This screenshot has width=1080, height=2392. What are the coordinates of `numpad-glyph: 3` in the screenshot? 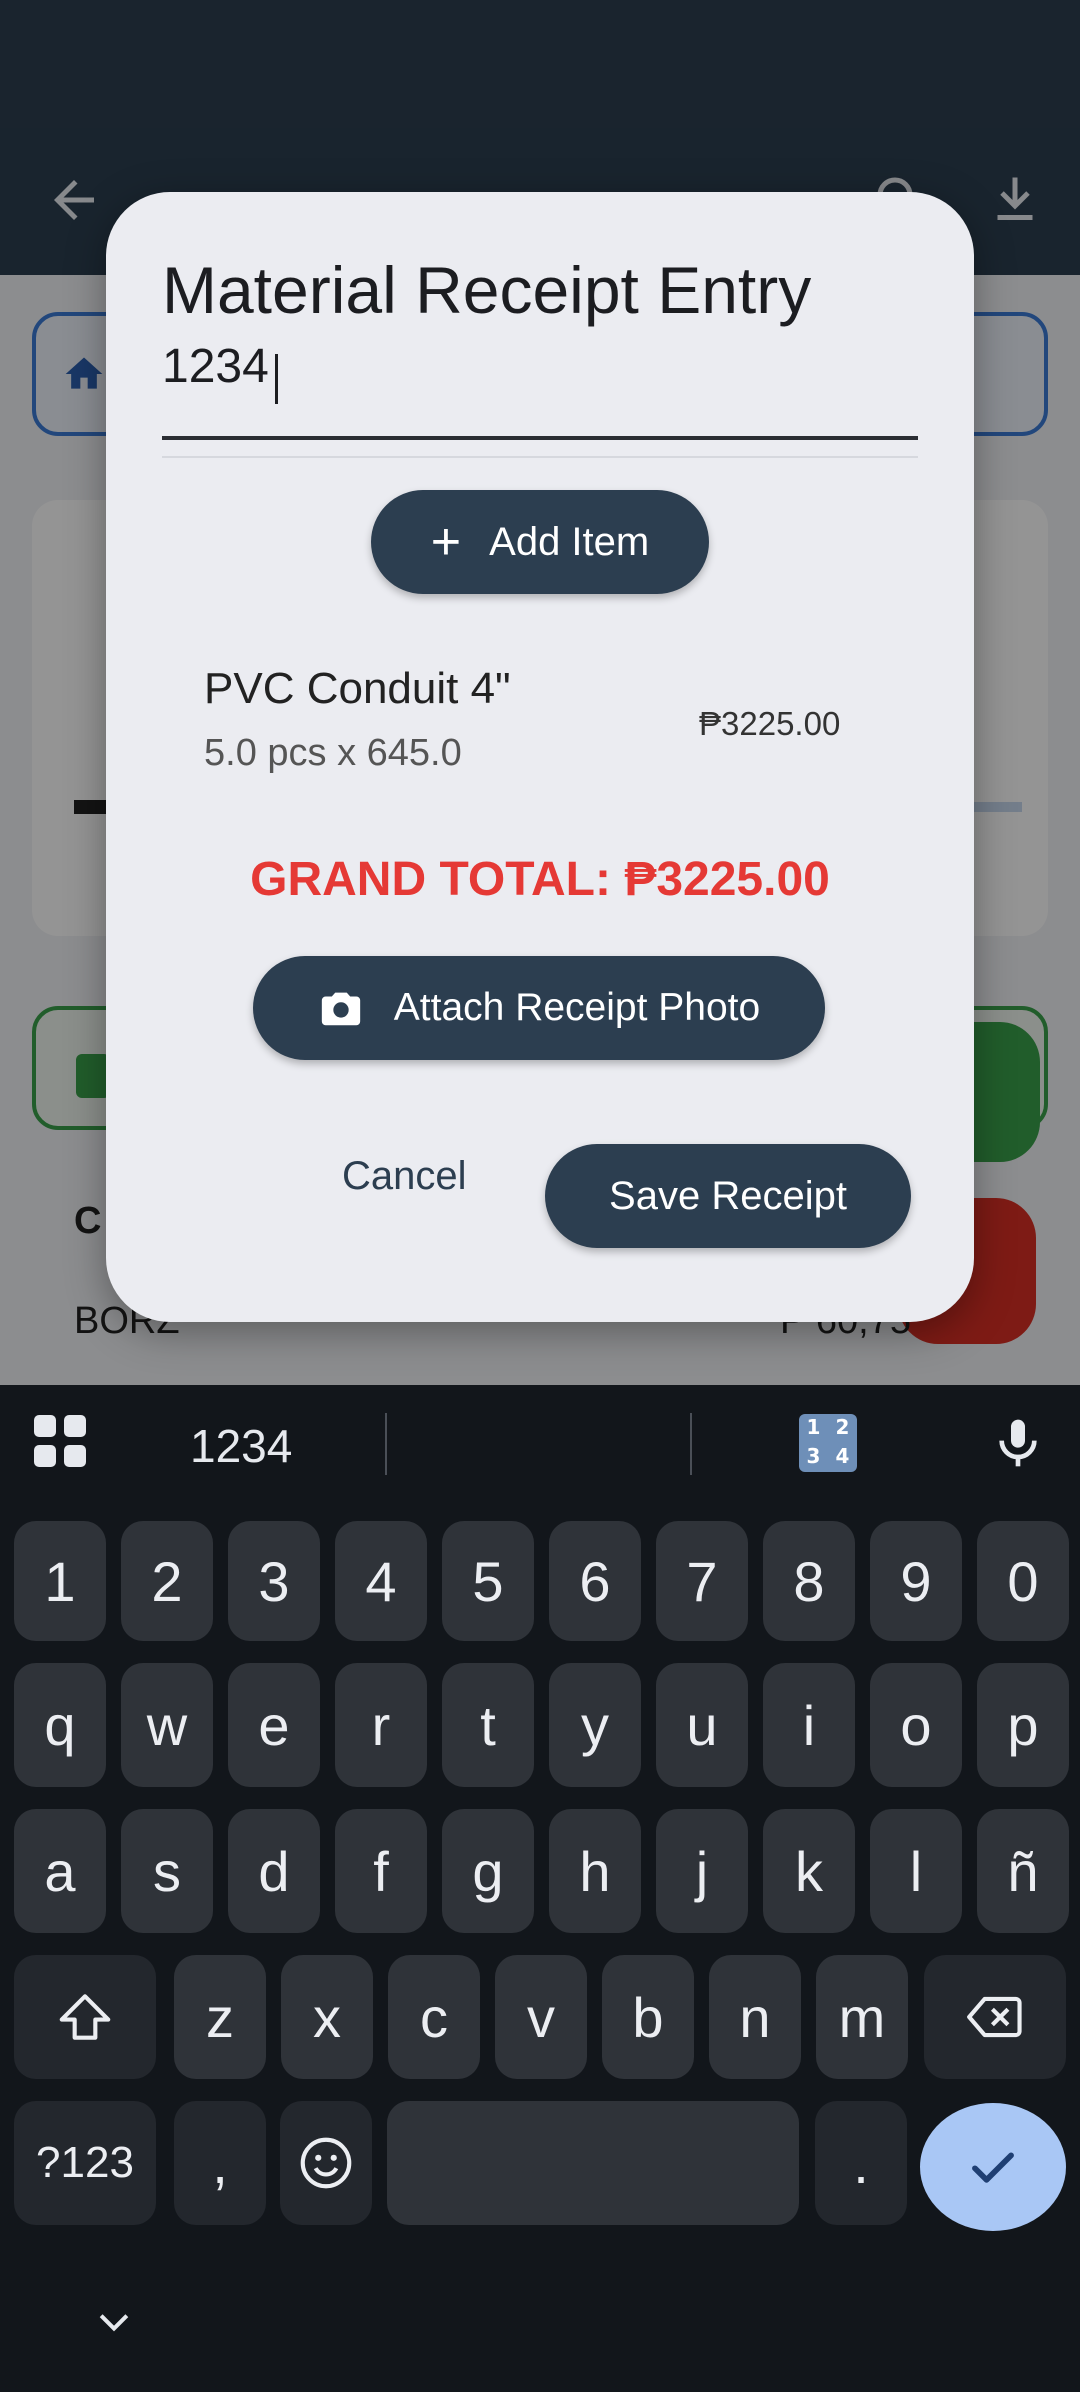 It's located at (813, 1456).